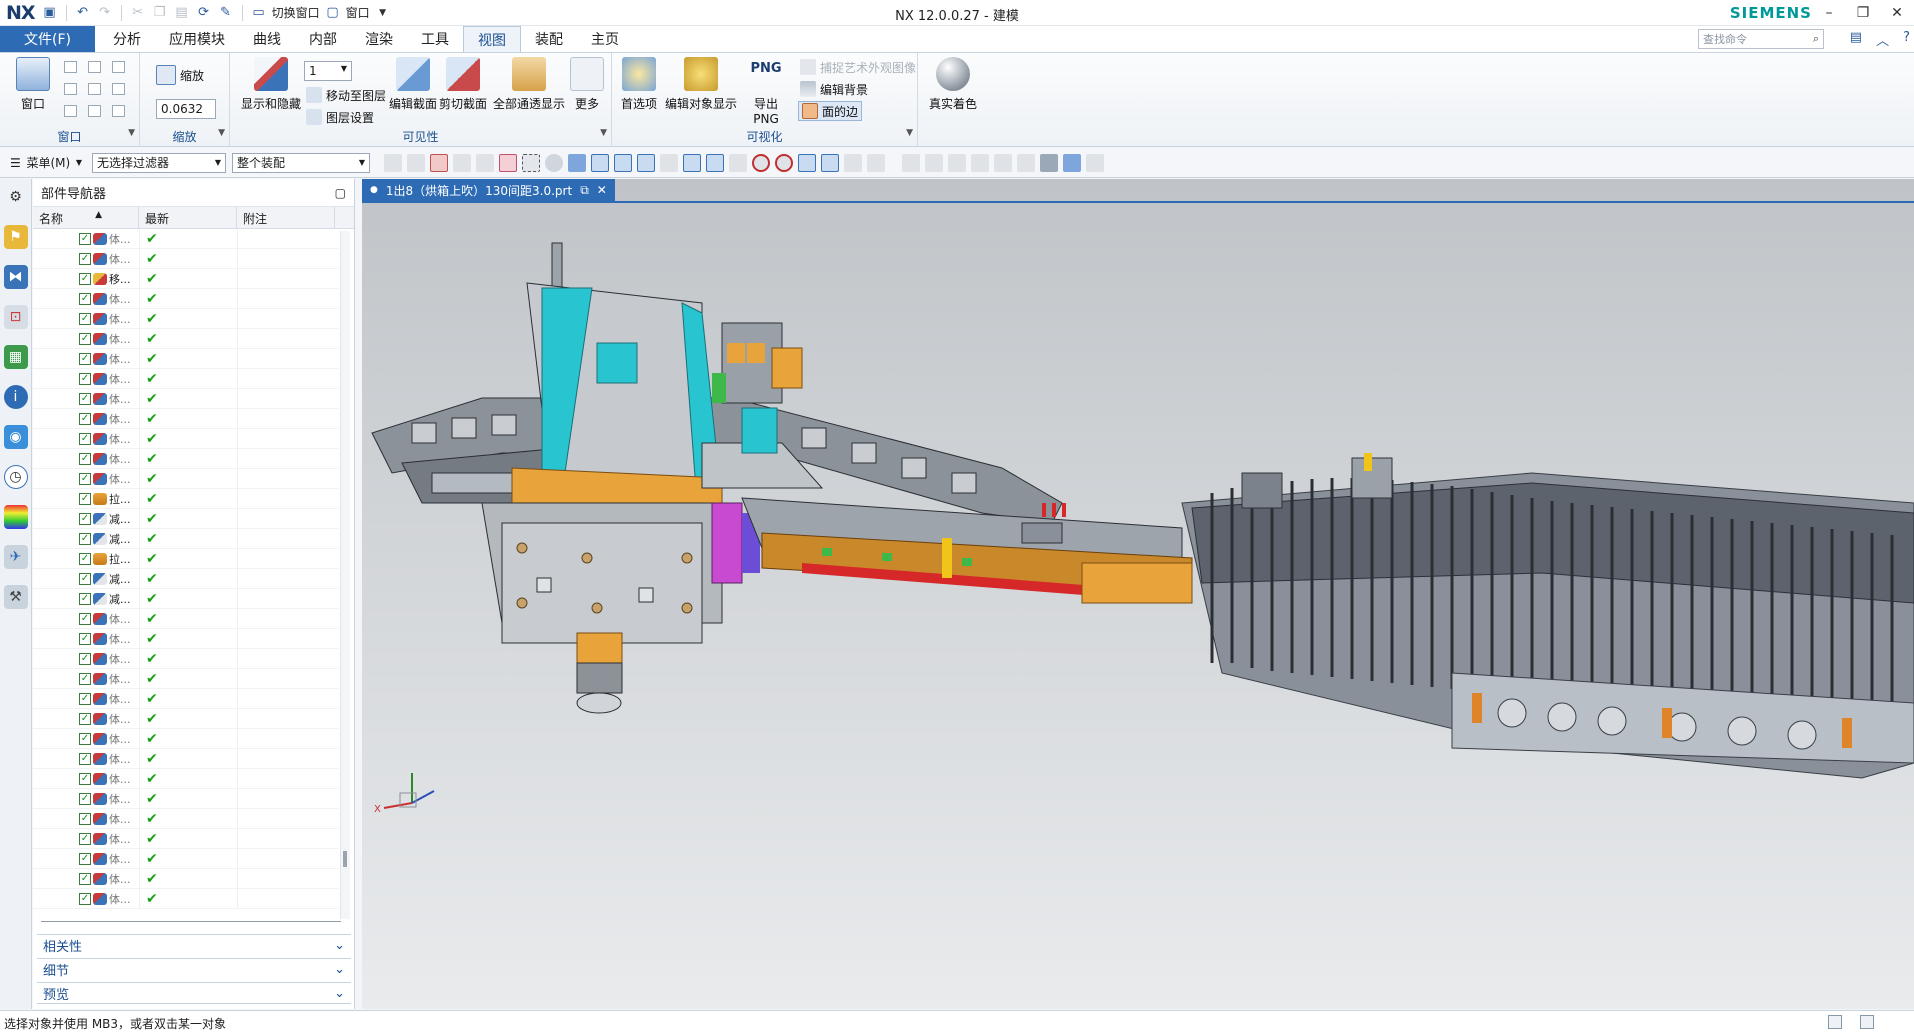  Describe the element at coordinates (105, 13) in the screenshot. I see `redo-icon: ↷` at that location.